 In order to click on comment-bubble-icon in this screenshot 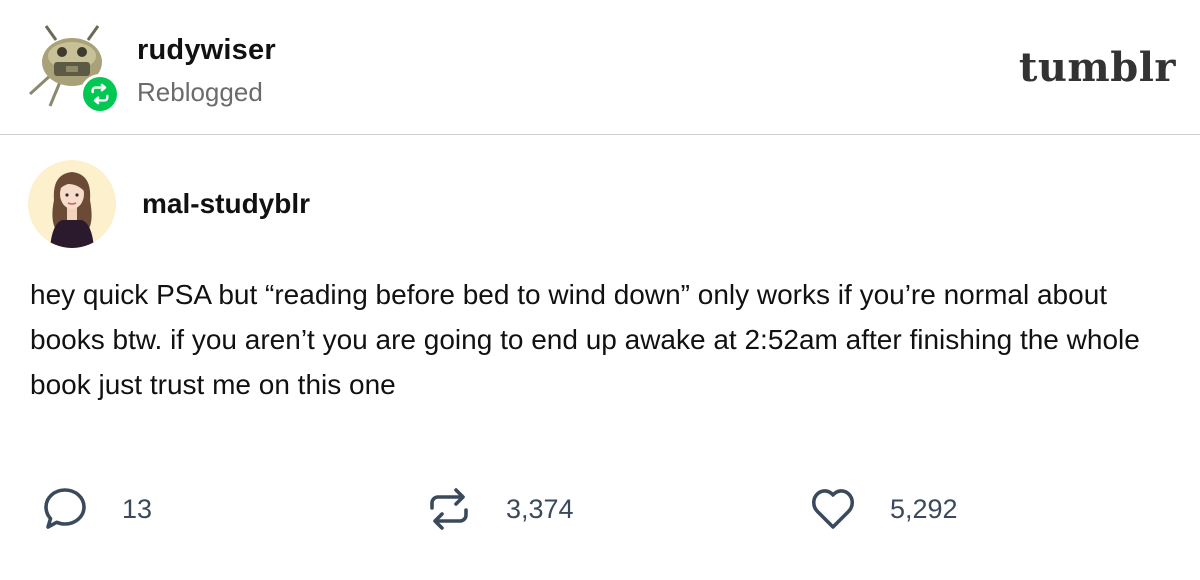, I will do `click(65, 509)`.